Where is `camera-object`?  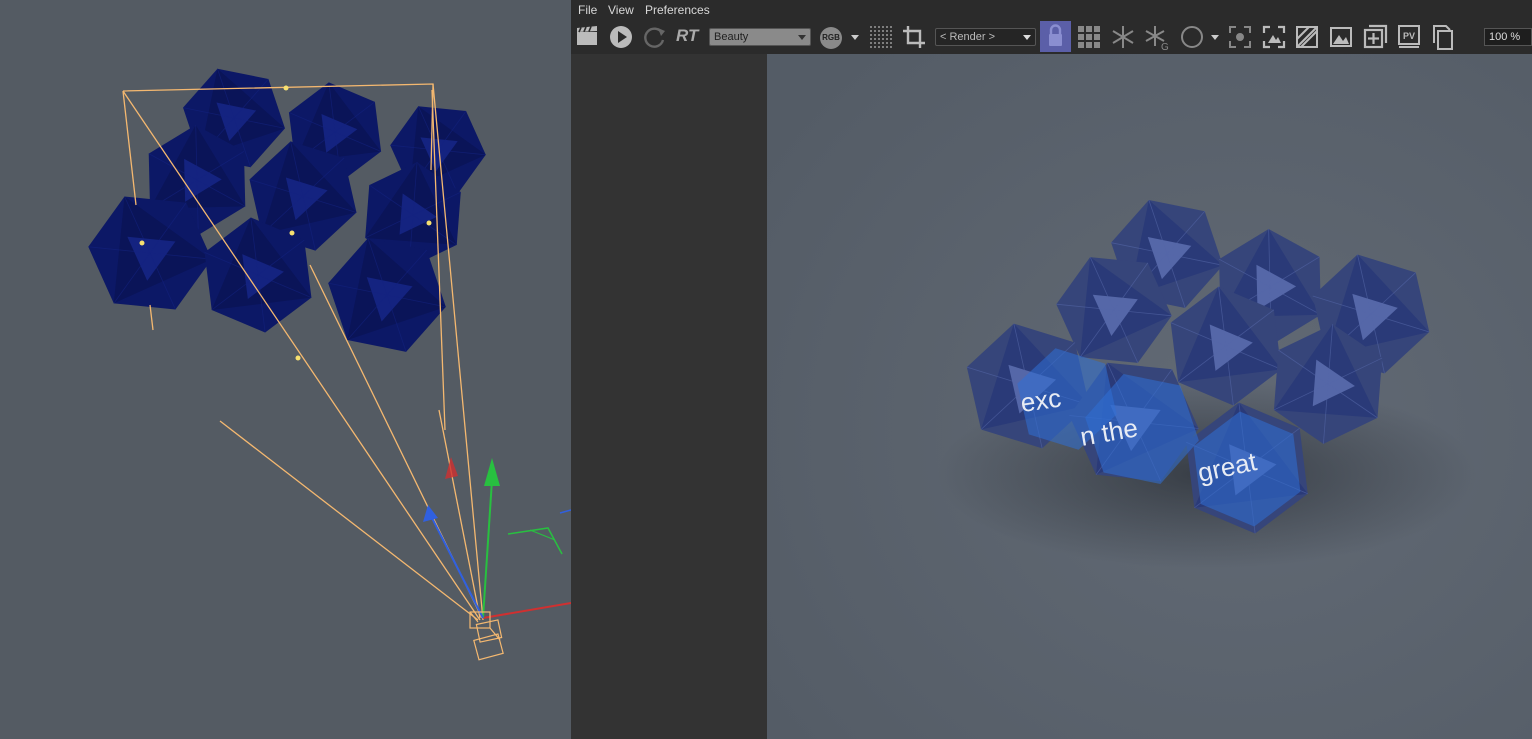 camera-object is located at coordinates (486, 636).